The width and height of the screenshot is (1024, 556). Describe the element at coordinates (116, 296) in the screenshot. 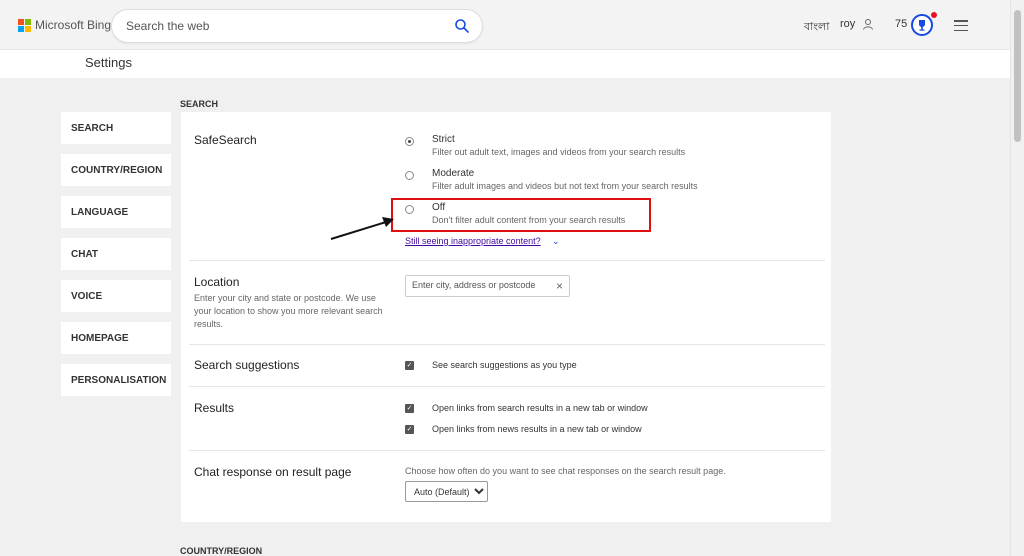

I see `sidebar-item-voice: VOICE` at that location.